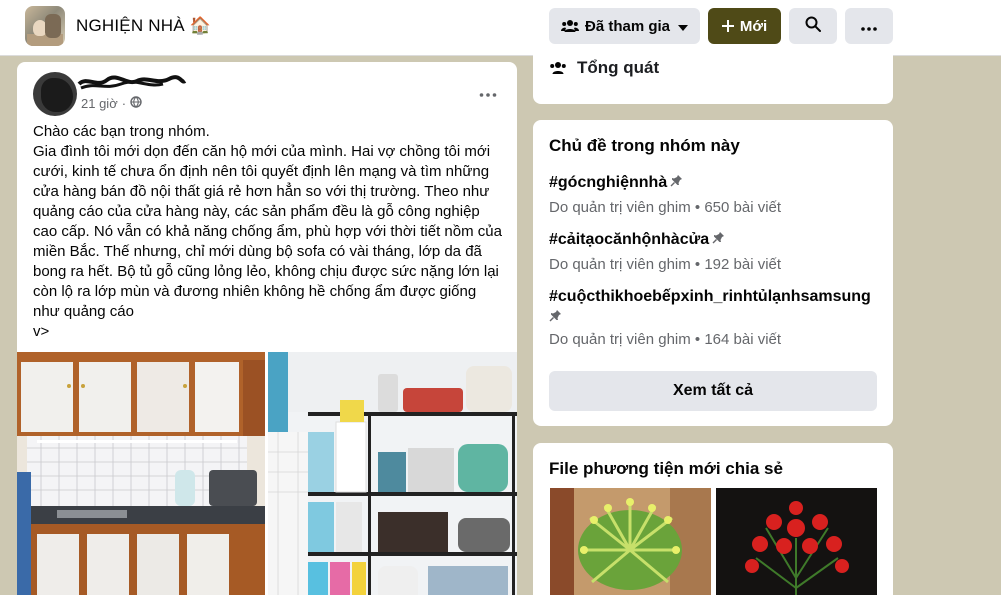  Describe the element at coordinates (132, 82) in the screenshot. I see `redacted-author-name` at that location.